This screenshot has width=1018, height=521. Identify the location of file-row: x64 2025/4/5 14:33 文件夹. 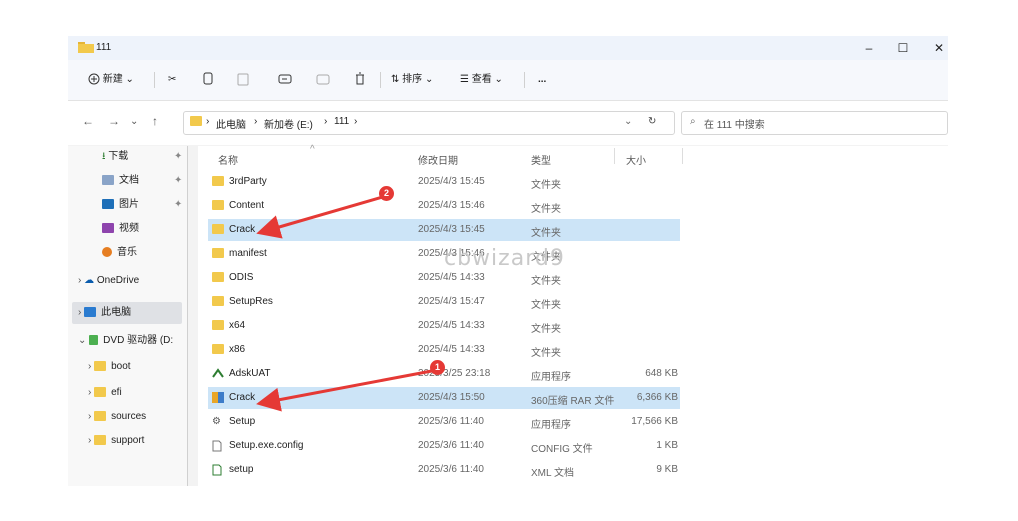
(444, 326).